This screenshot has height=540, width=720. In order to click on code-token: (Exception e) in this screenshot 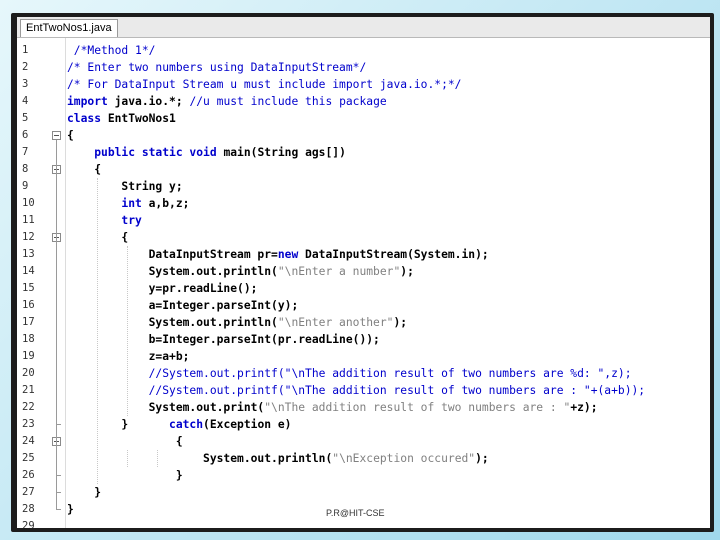, I will do `click(247, 424)`.